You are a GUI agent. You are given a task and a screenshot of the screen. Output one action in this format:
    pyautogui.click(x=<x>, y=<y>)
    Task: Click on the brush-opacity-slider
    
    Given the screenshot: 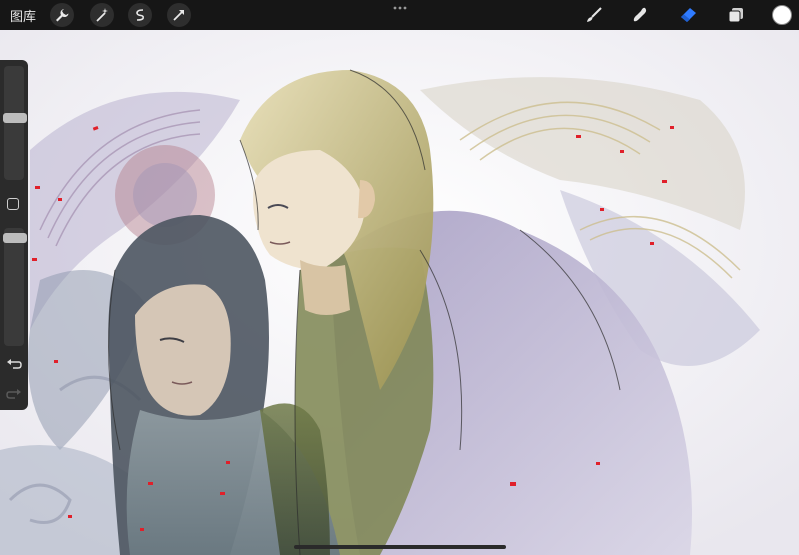 What is the action you would take?
    pyautogui.click(x=14, y=287)
    